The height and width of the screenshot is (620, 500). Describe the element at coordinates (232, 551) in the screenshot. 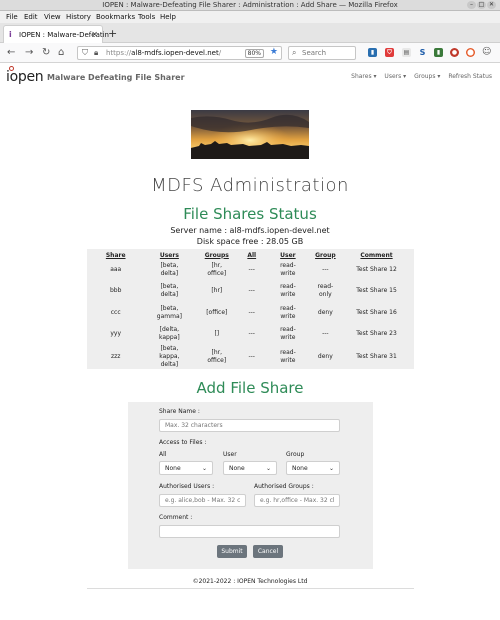

I see `submit-button: Submit` at that location.